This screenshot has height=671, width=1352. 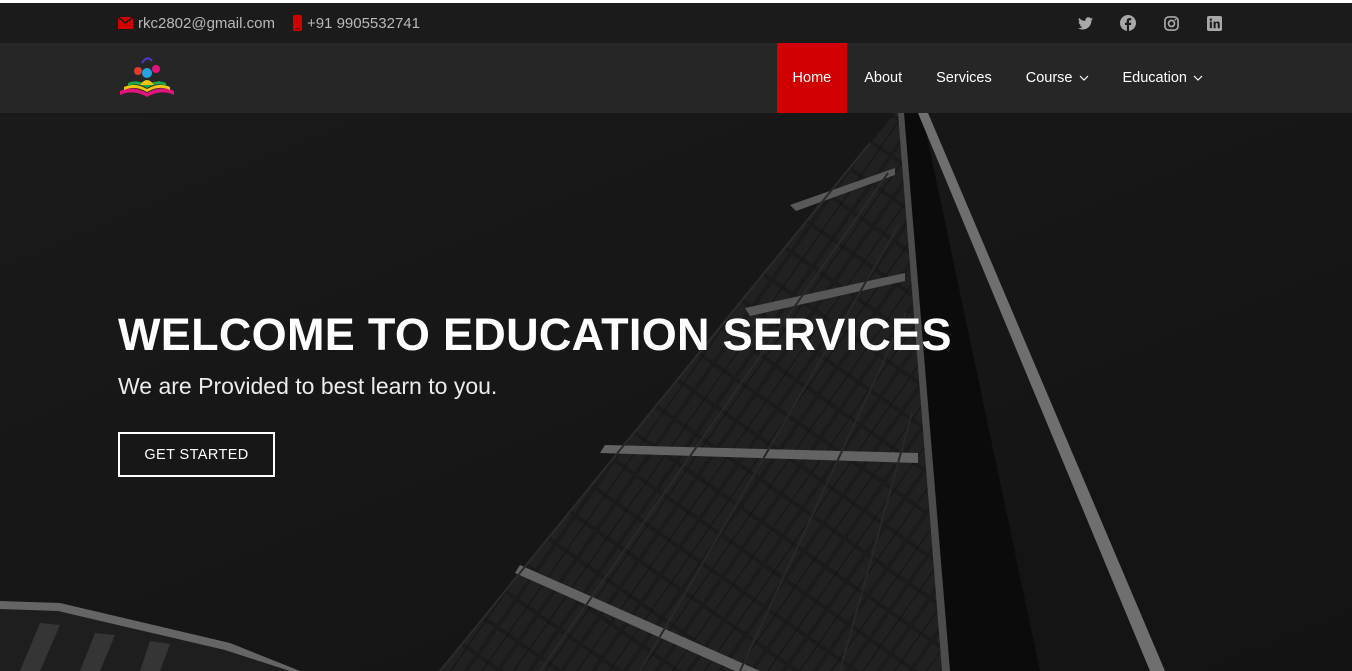 What do you see at coordinates (363, 23) in the screenshot?
I see `phone-text: +91 9905532741` at bounding box center [363, 23].